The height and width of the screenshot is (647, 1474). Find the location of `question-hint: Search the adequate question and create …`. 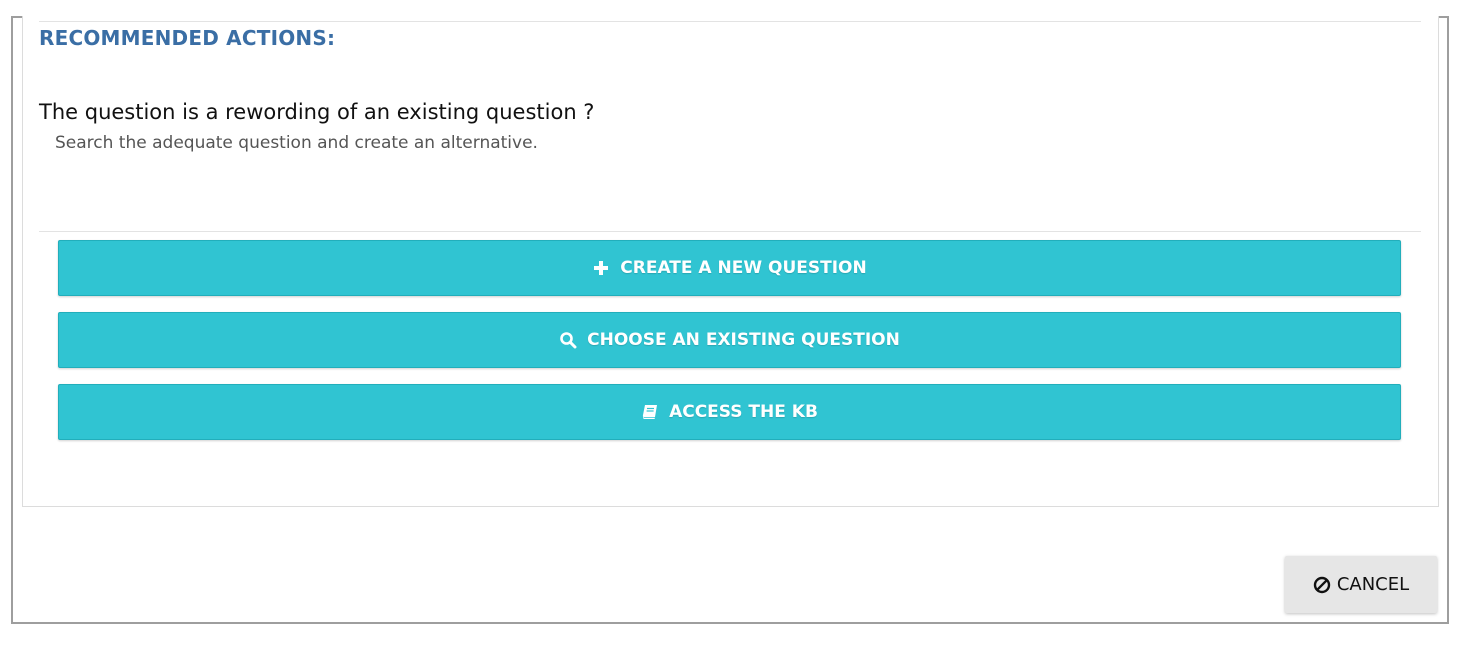

question-hint: Search the adequate question and create … is located at coordinates (296, 143).